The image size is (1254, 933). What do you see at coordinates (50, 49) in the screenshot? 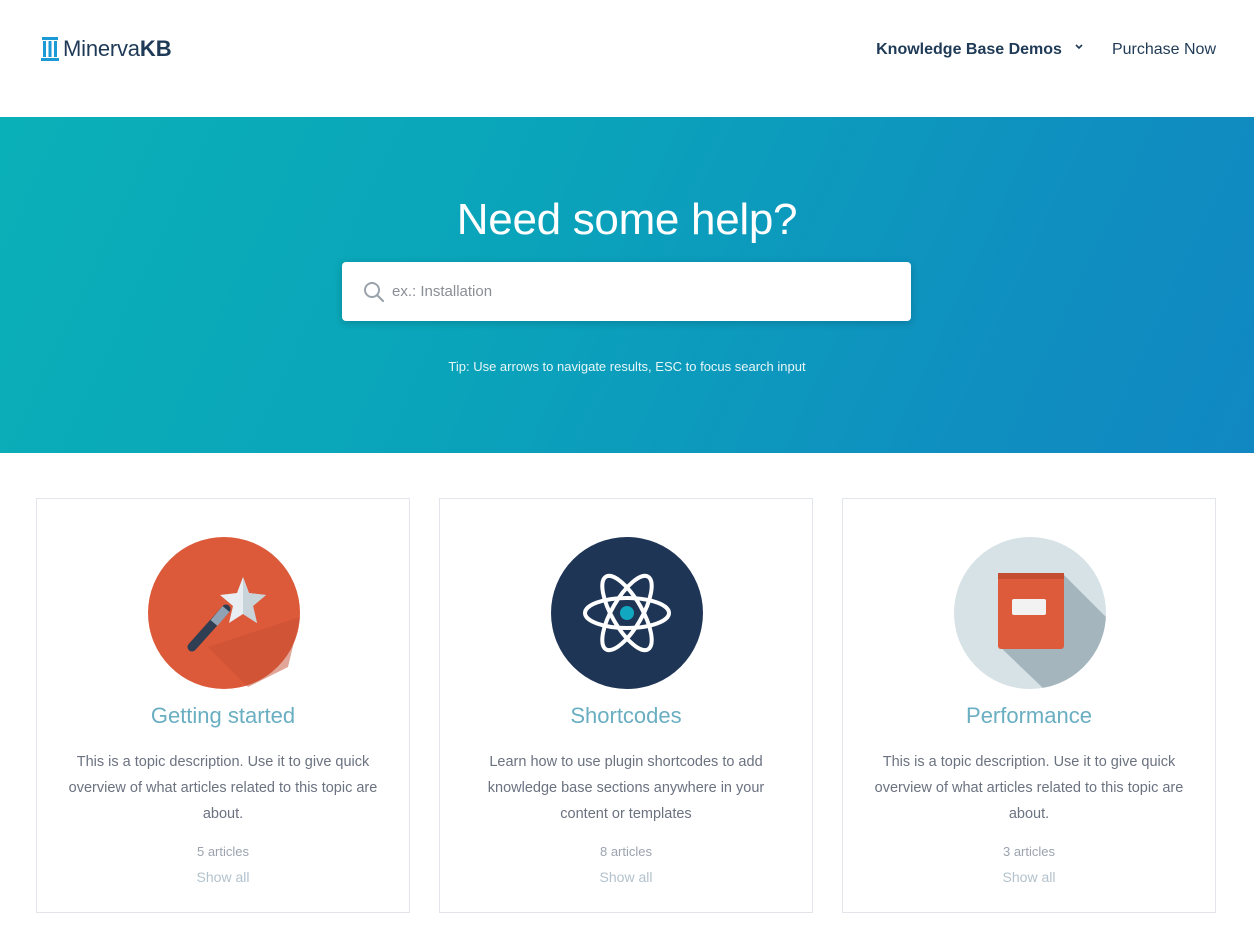
I see `pillar-icon` at bounding box center [50, 49].